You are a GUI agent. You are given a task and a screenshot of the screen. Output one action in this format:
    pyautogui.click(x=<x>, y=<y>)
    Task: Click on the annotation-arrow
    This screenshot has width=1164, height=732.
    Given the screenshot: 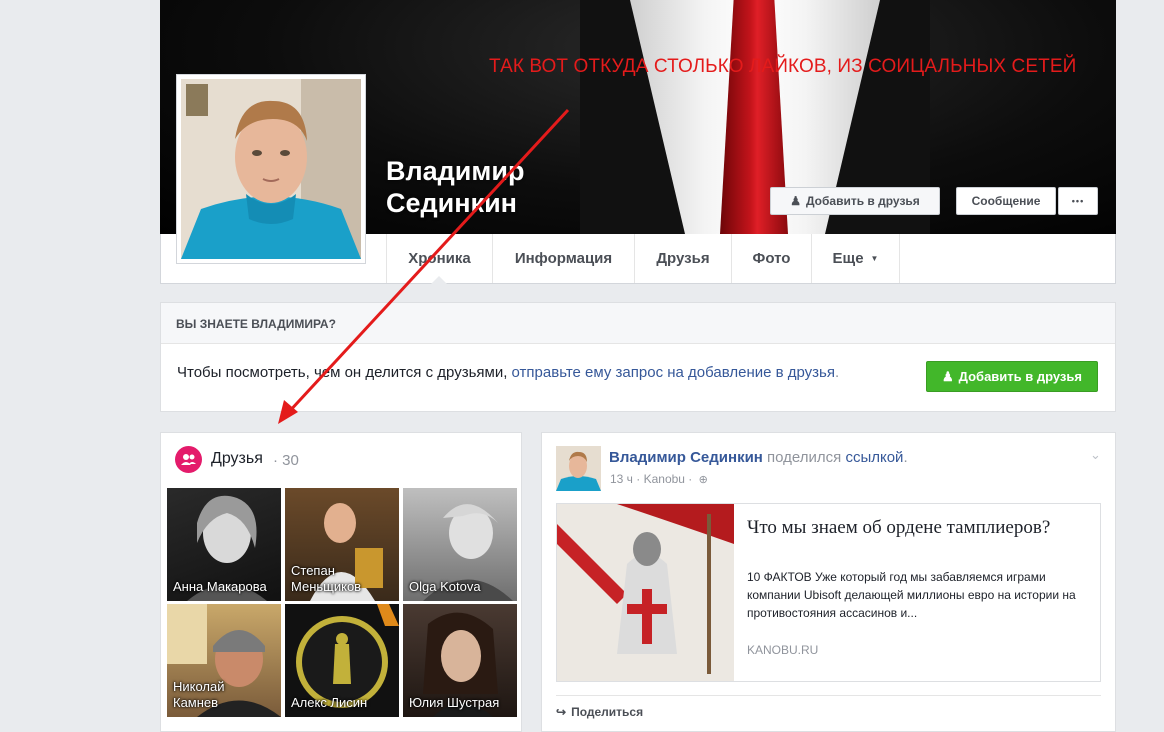 What is the action you would take?
    pyautogui.click(x=424, y=266)
    